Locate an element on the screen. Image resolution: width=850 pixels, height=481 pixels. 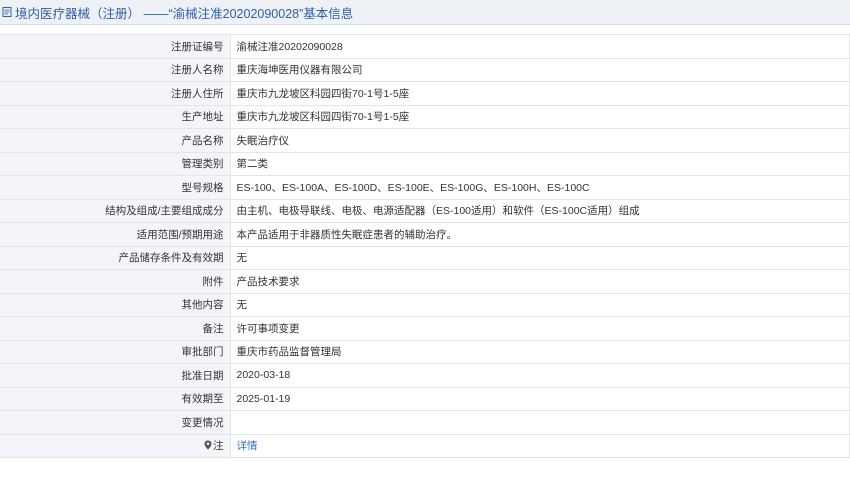
location-pin-icon is located at coordinates (208, 445).